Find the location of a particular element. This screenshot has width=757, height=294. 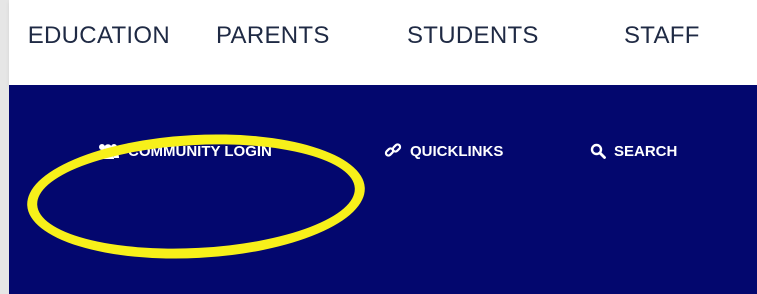

nav-staff-label: STAFF is located at coordinates (662, 35).